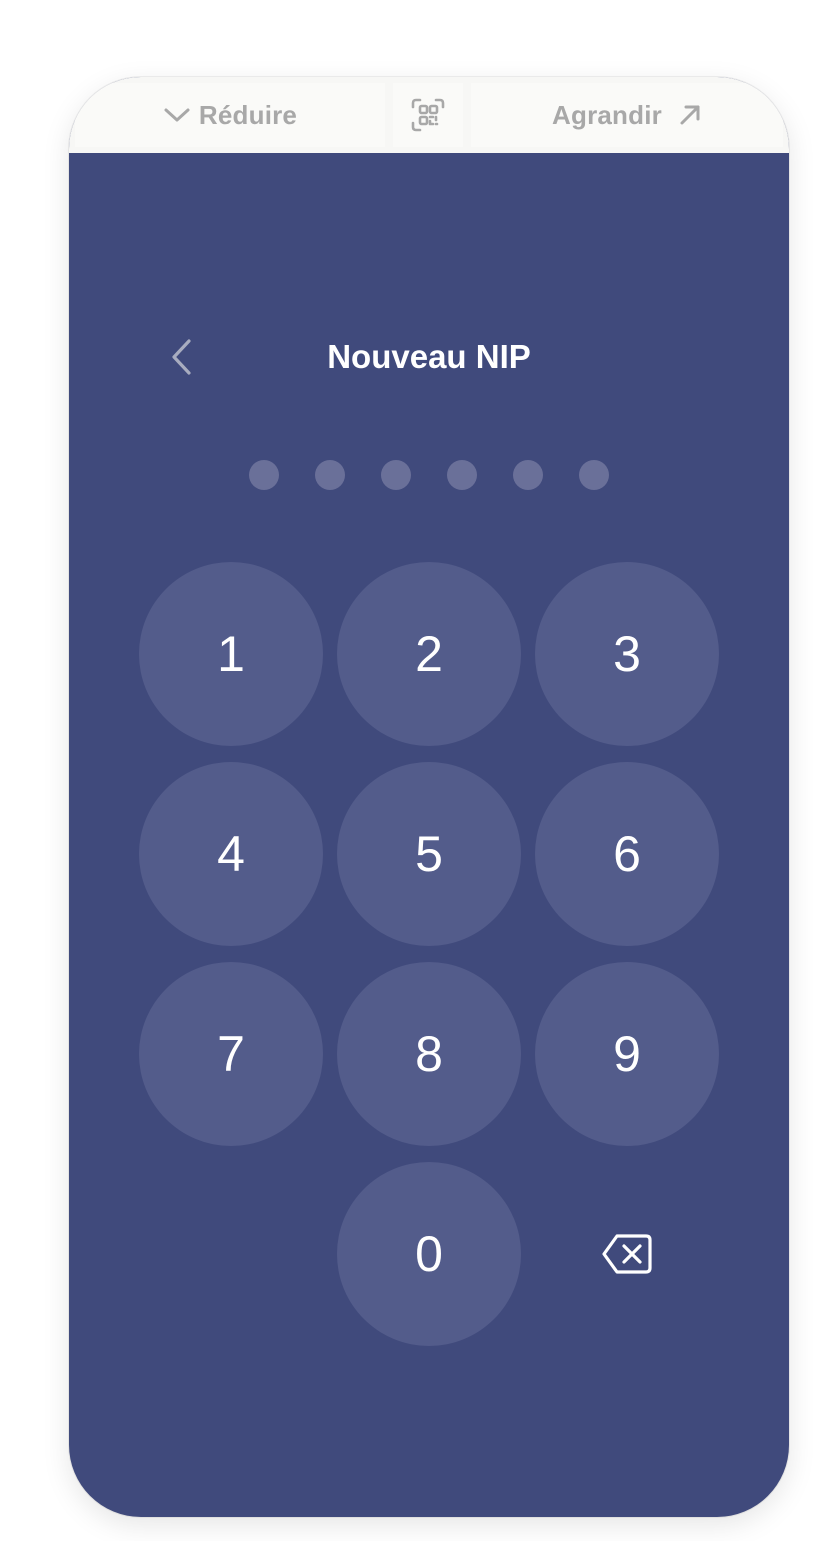 The image size is (822, 1541). I want to click on keypad-key-3: 3, so click(627, 654).